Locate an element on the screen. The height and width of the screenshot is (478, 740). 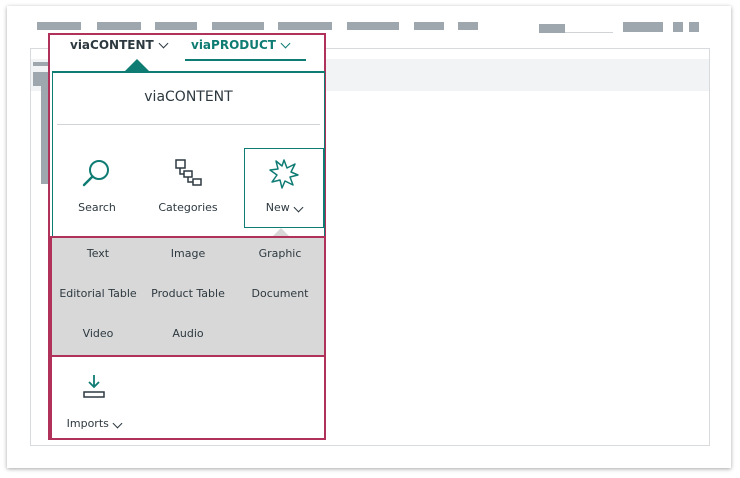
dropdown-title: viaCONTENT is located at coordinates (188, 97).